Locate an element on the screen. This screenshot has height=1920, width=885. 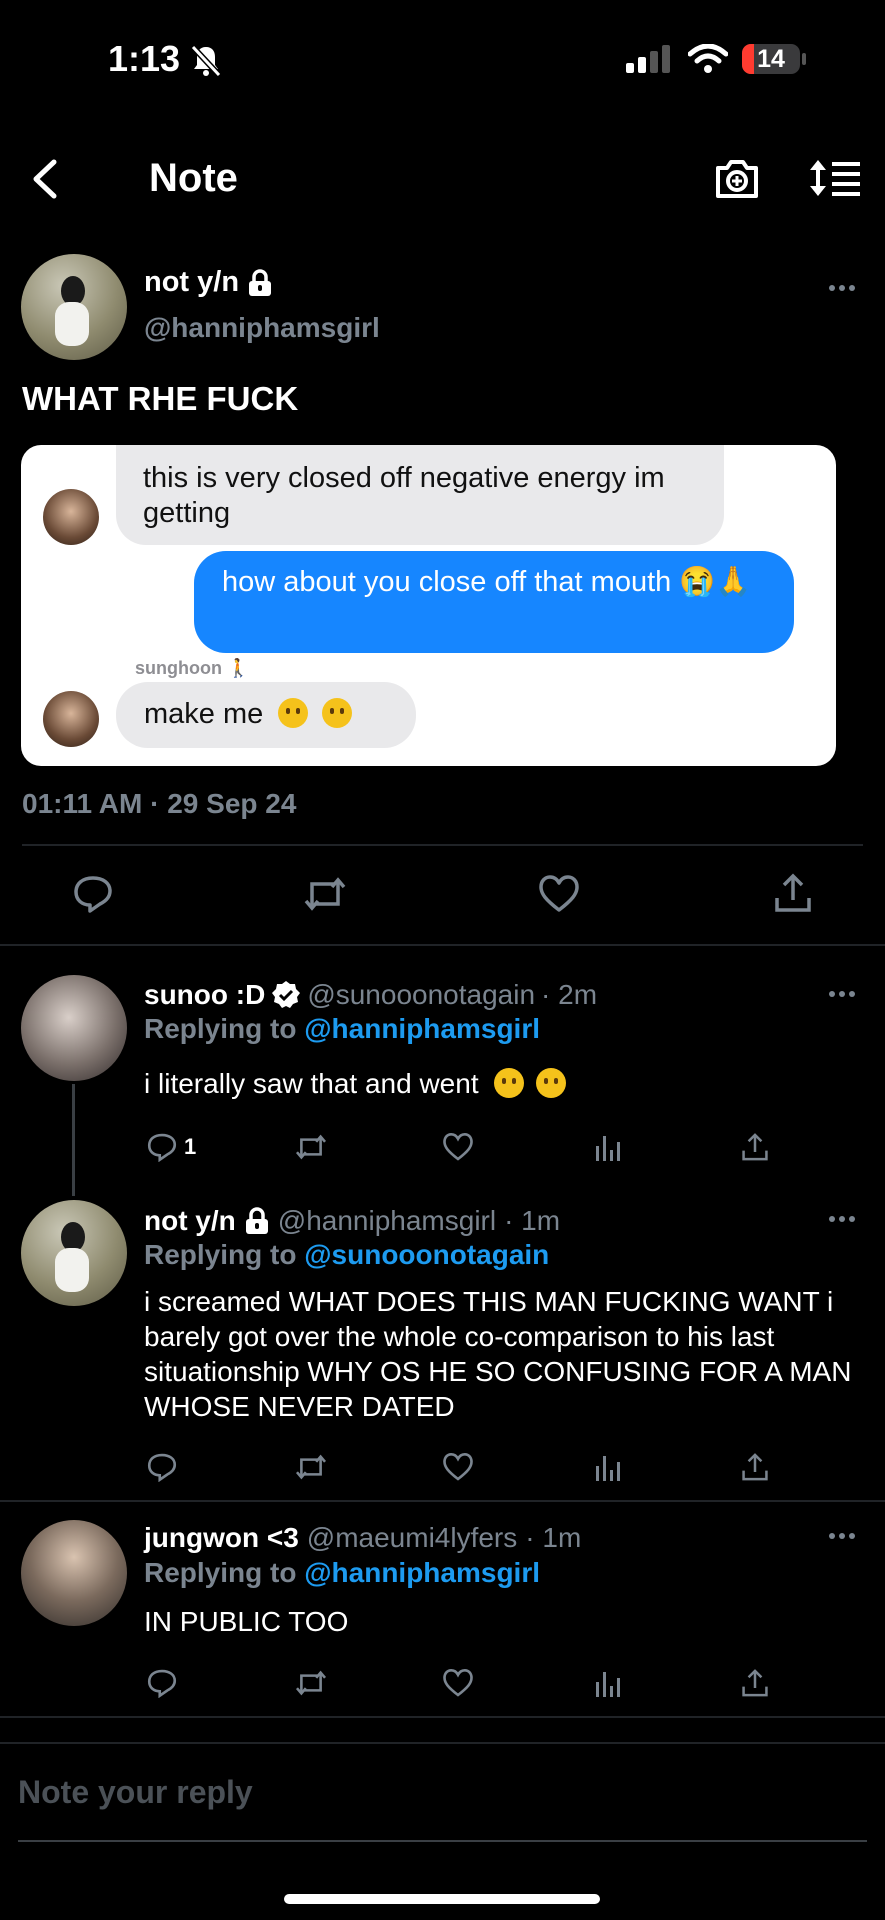
reply-header: jungwon <3 @maeumi4lyfers · 1m is located at coordinates (362, 1538).